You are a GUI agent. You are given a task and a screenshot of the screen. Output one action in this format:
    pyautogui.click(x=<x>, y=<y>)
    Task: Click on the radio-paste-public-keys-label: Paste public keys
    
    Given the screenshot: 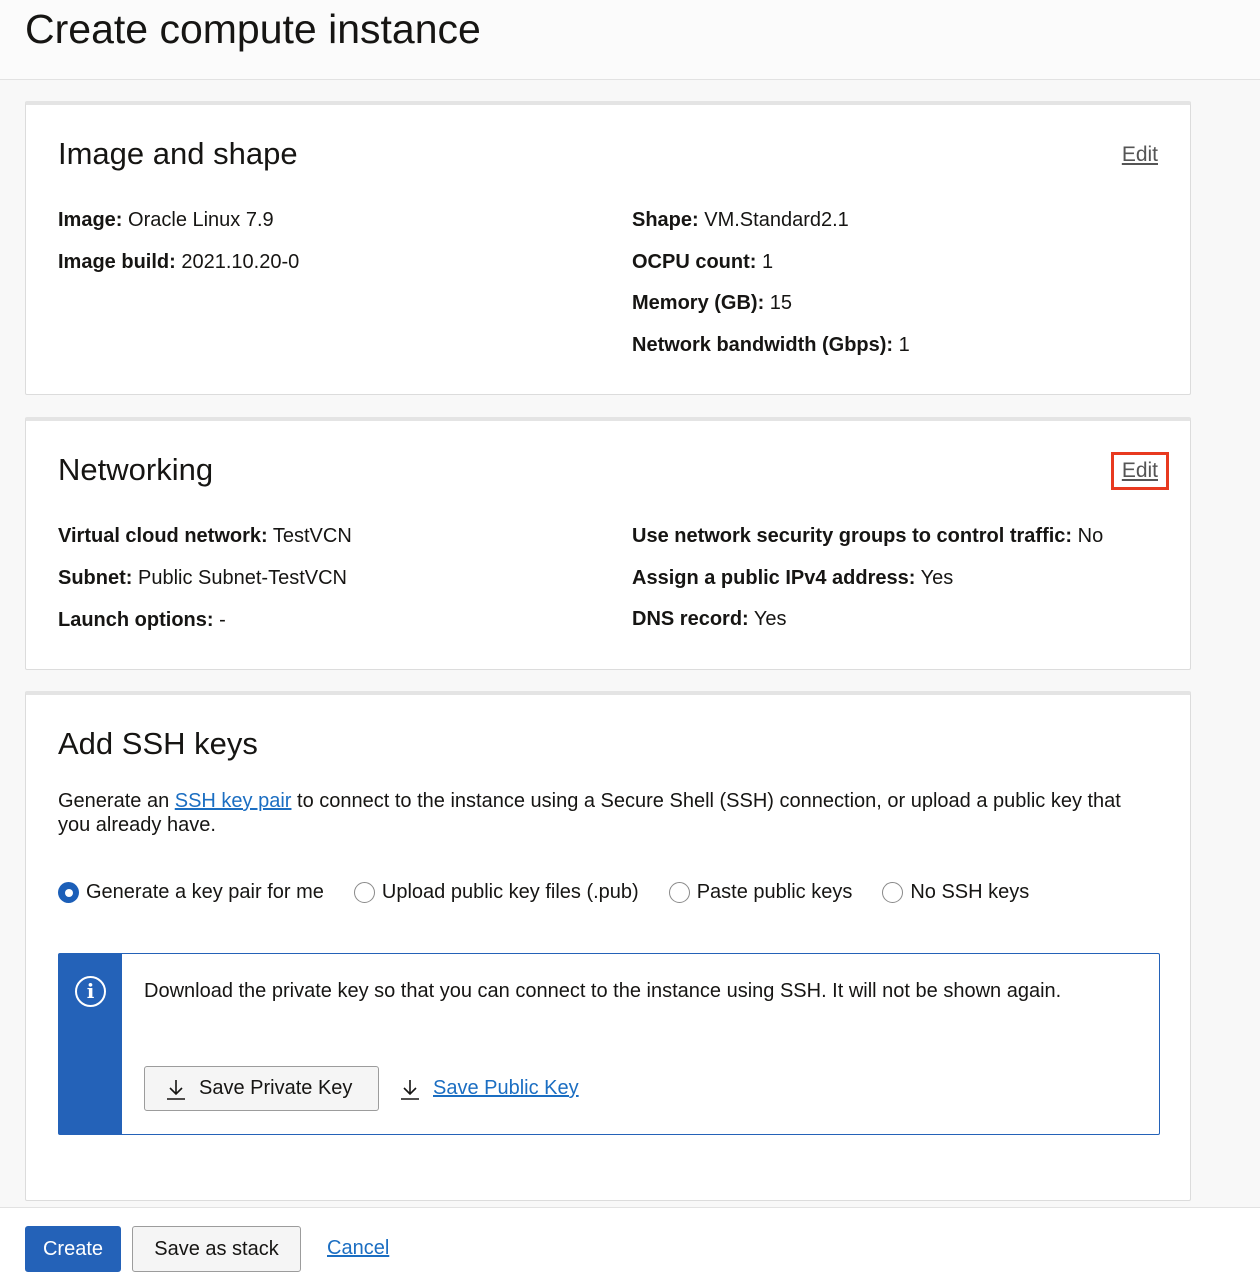 What is the action you would take?
    pyautogui.click(x=774, y=892)
    